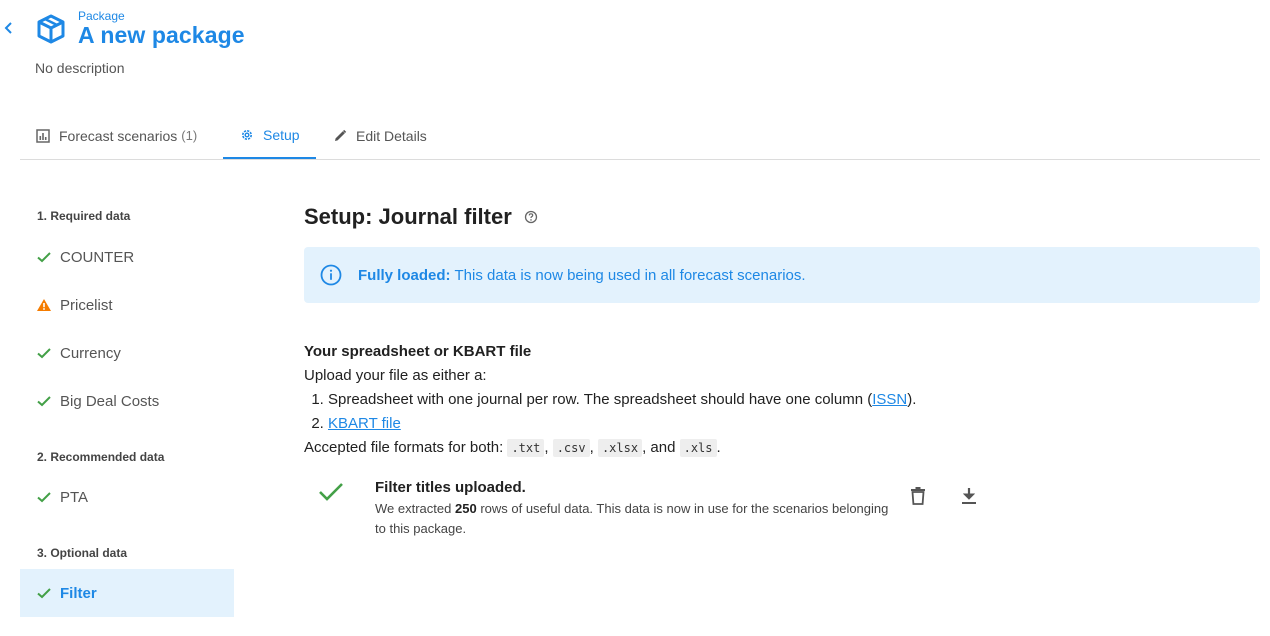 The image size is (1270, 636). What do you see at coordinates (413, 508) in the screenshot?
I see `desc-prefix: We extracted` at bounding box center [413, 508].